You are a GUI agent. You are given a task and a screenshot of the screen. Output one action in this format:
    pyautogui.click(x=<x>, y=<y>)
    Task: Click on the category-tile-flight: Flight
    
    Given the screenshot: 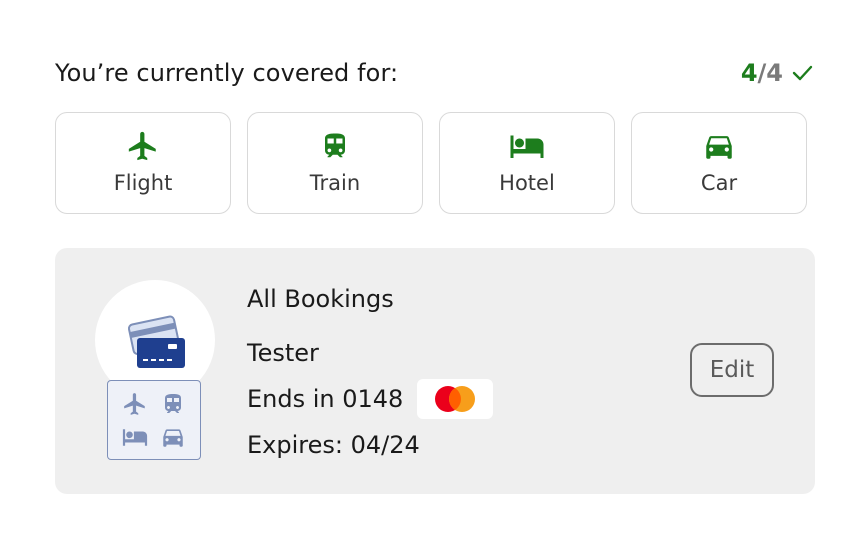 What is the action you would take?
    pyautogui.click(x=143, y=163)
    